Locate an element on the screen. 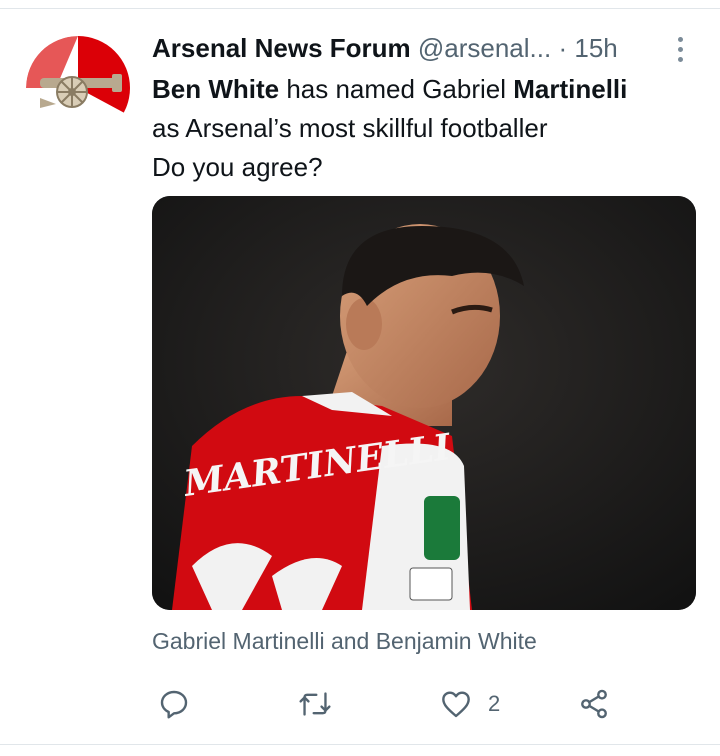 This screenshot has width=720, height=756. arsenal-crest-icon is located at coordinates (78, 88).